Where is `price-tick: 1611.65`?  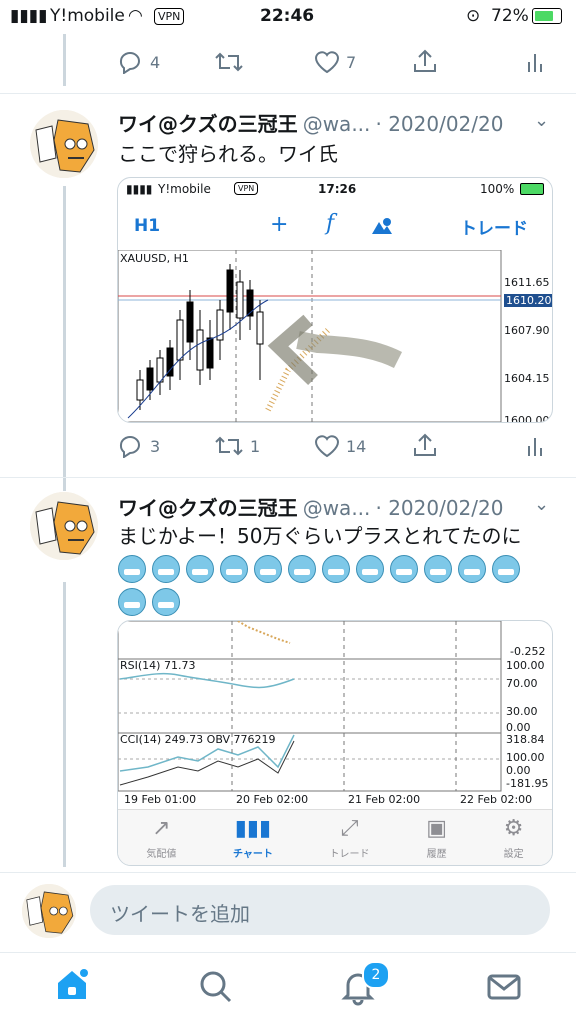
price-tick: 1611.65 is located at coordinates (527, 282).